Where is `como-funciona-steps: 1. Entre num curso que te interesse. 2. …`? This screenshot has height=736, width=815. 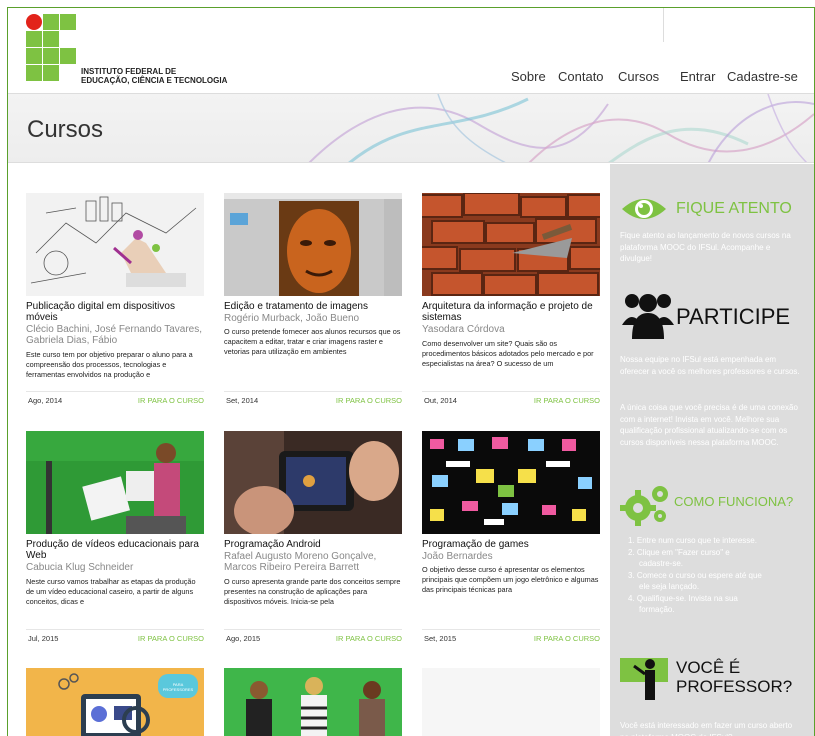
como-funciona-steps: 1. Entre num curso que te interesse. 2. … is located at coordinates (719, 575).